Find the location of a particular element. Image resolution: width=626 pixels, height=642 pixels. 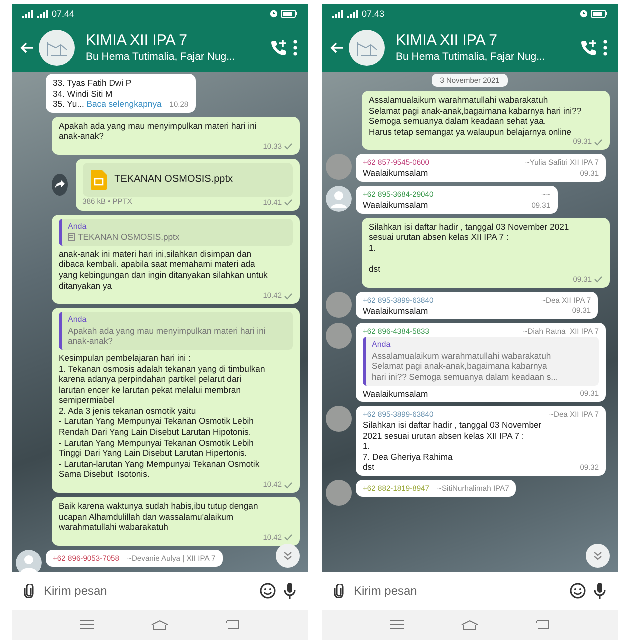

file-name: TEKANAN OSMOSIS.pptx is located at coordinates (174, 180).